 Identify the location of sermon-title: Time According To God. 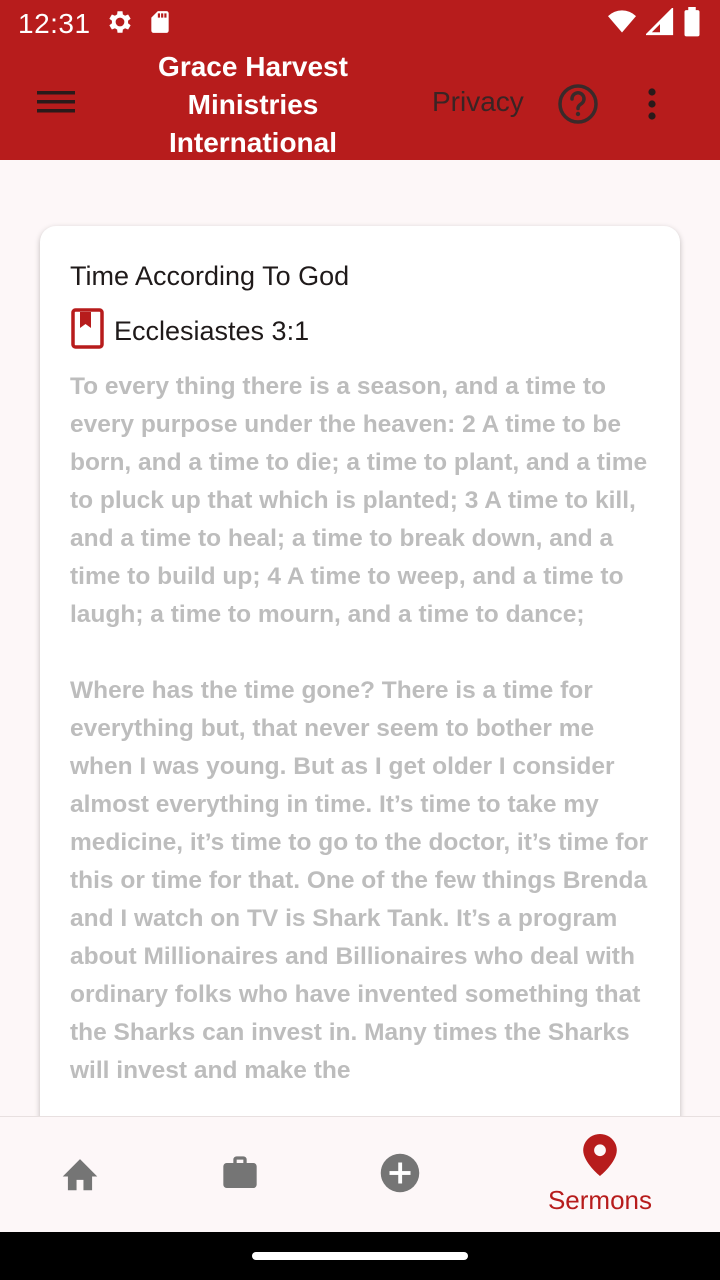
(210, 276).